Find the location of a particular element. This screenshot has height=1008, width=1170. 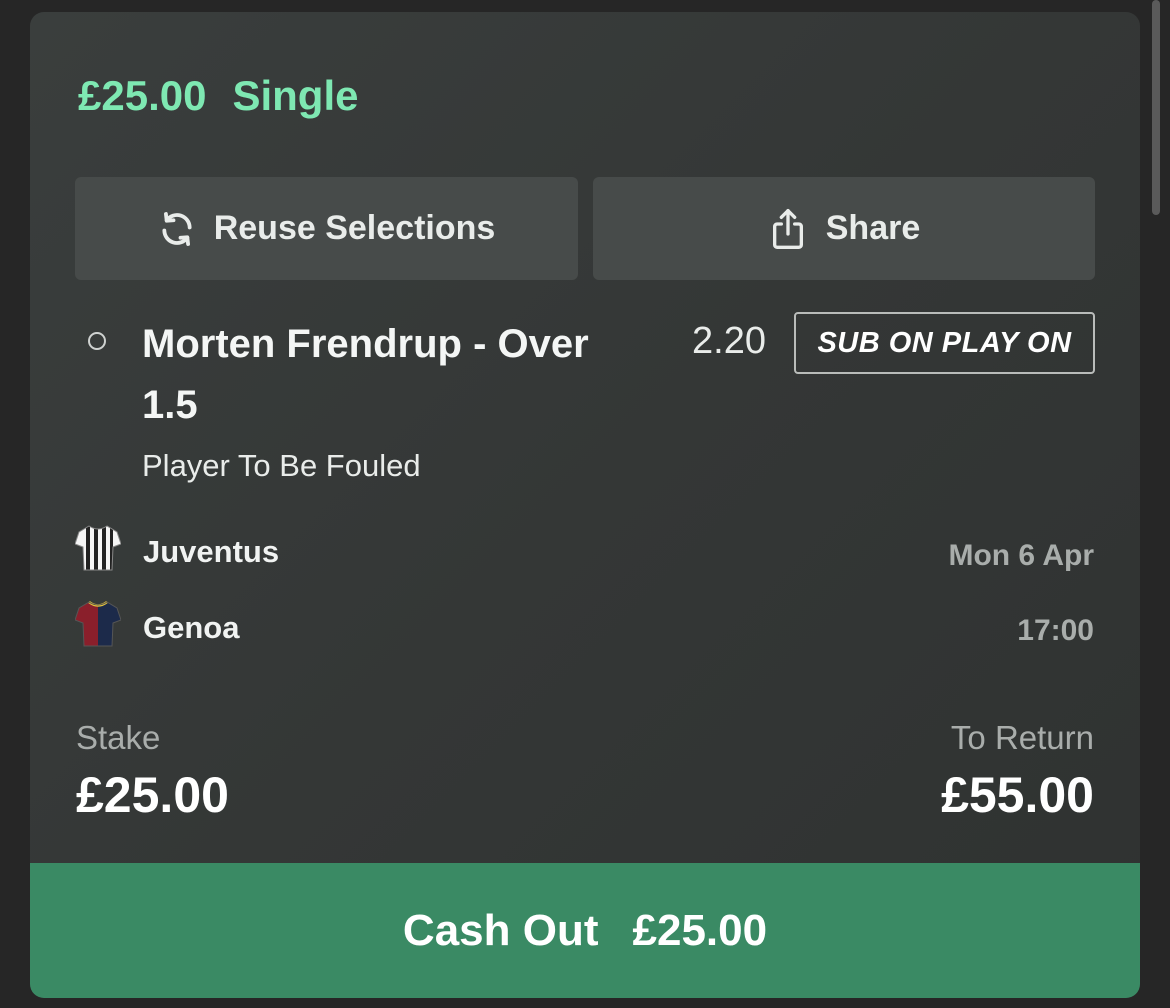

sub-on-play-on-badge: SUB ON PLAY ON is located at coordinates (944, 343).